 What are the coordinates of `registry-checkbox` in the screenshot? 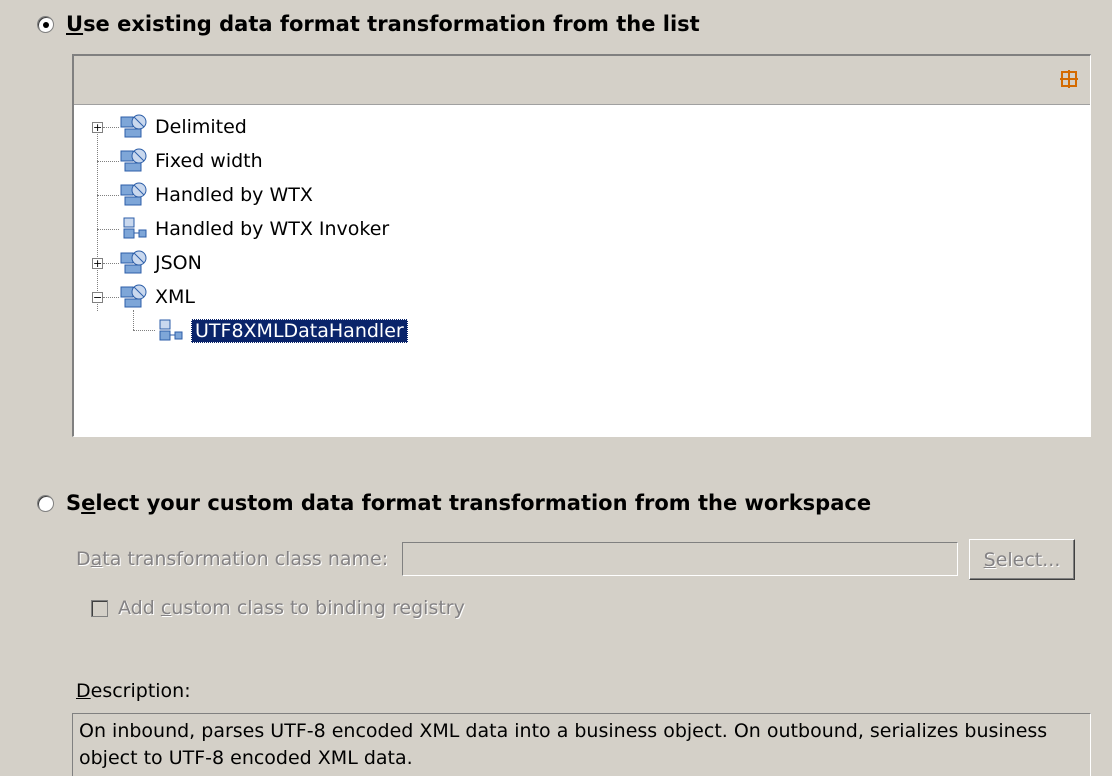 It's located at (99, 608).